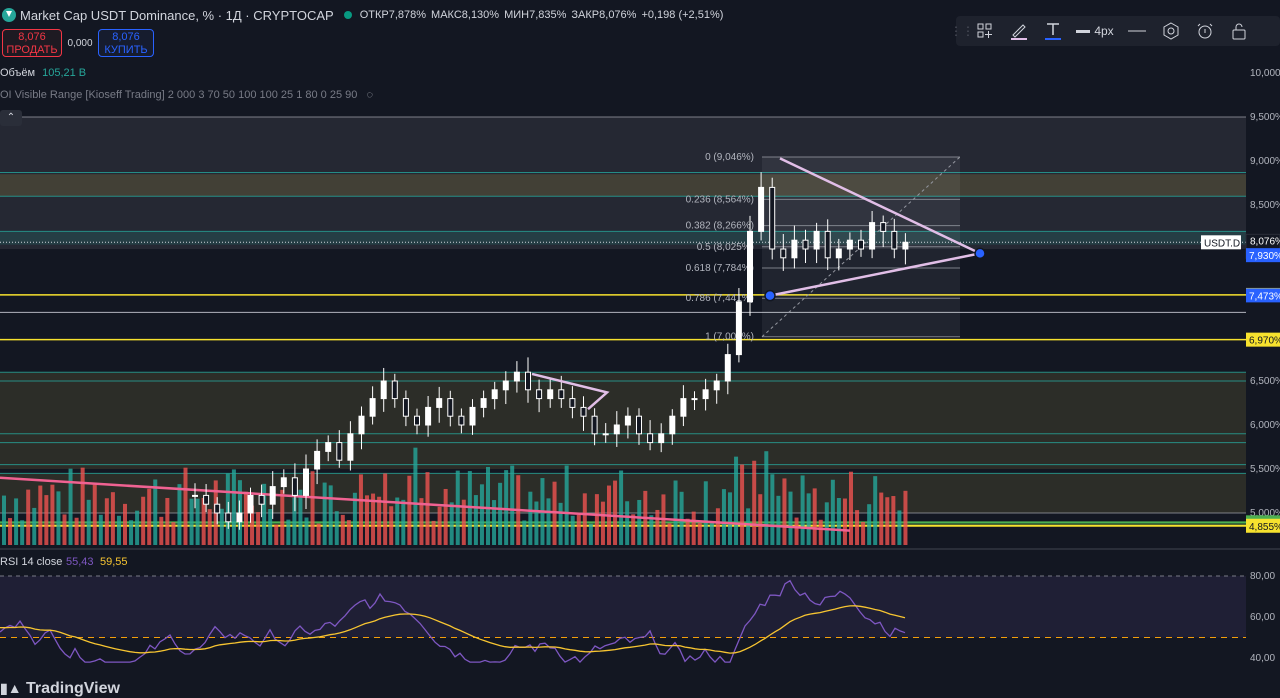 The height and width of the screenshot is (698, 1280). I want to click on text-color-icon, so click(1053, 31).